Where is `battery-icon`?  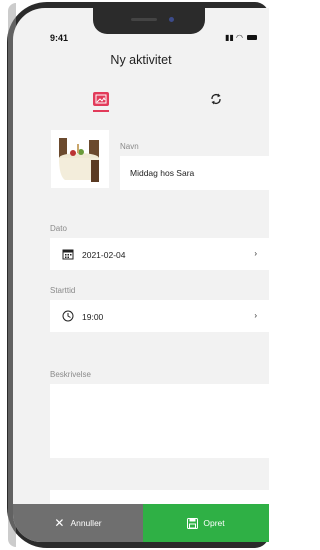 battery-icon is located at coordinates (252, 38).